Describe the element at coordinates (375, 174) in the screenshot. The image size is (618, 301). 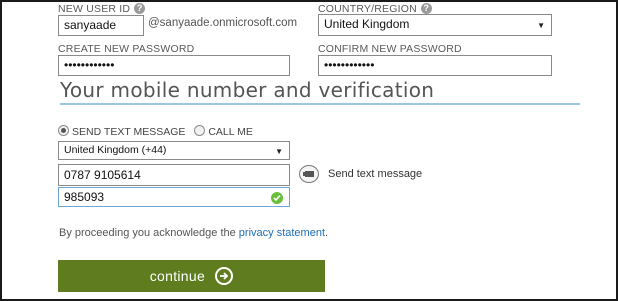
I see `send-text-message-link: Send text message` at that location.